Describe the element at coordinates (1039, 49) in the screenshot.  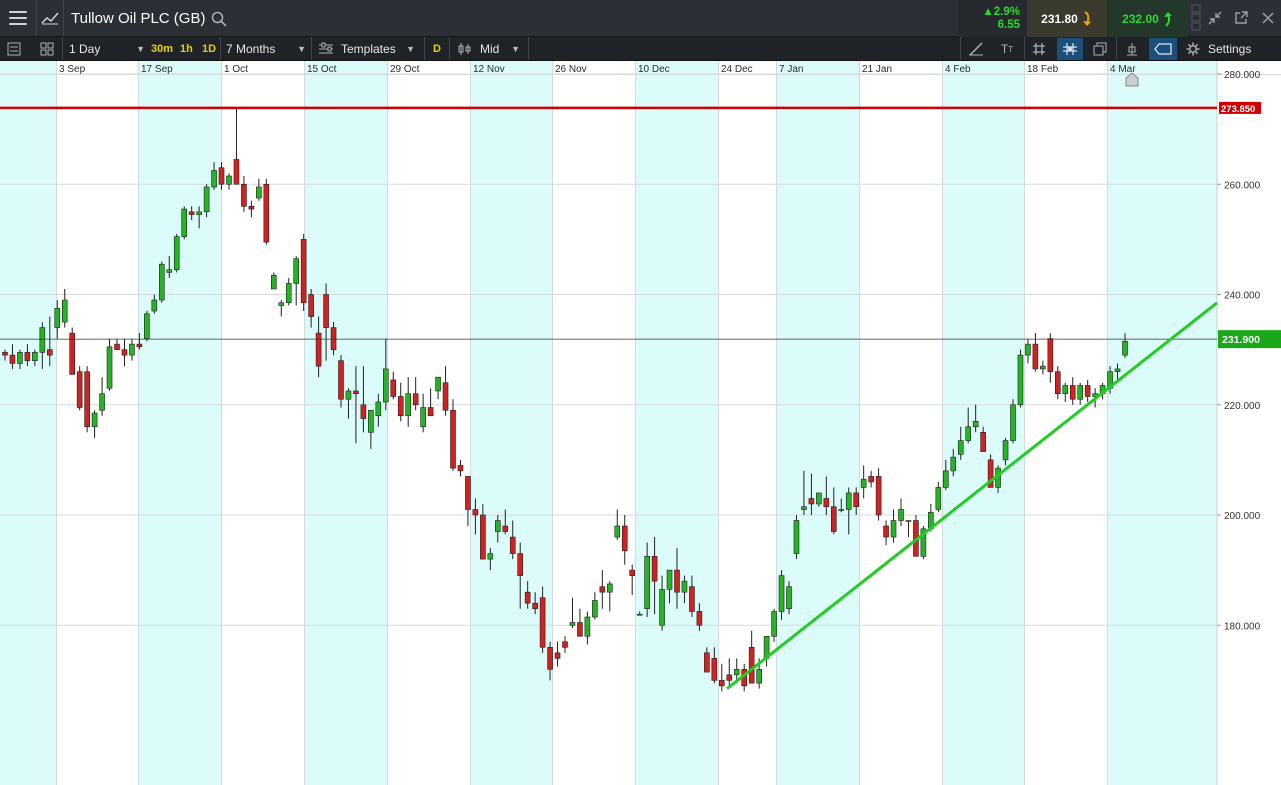
I see `grid-icon` at that location.